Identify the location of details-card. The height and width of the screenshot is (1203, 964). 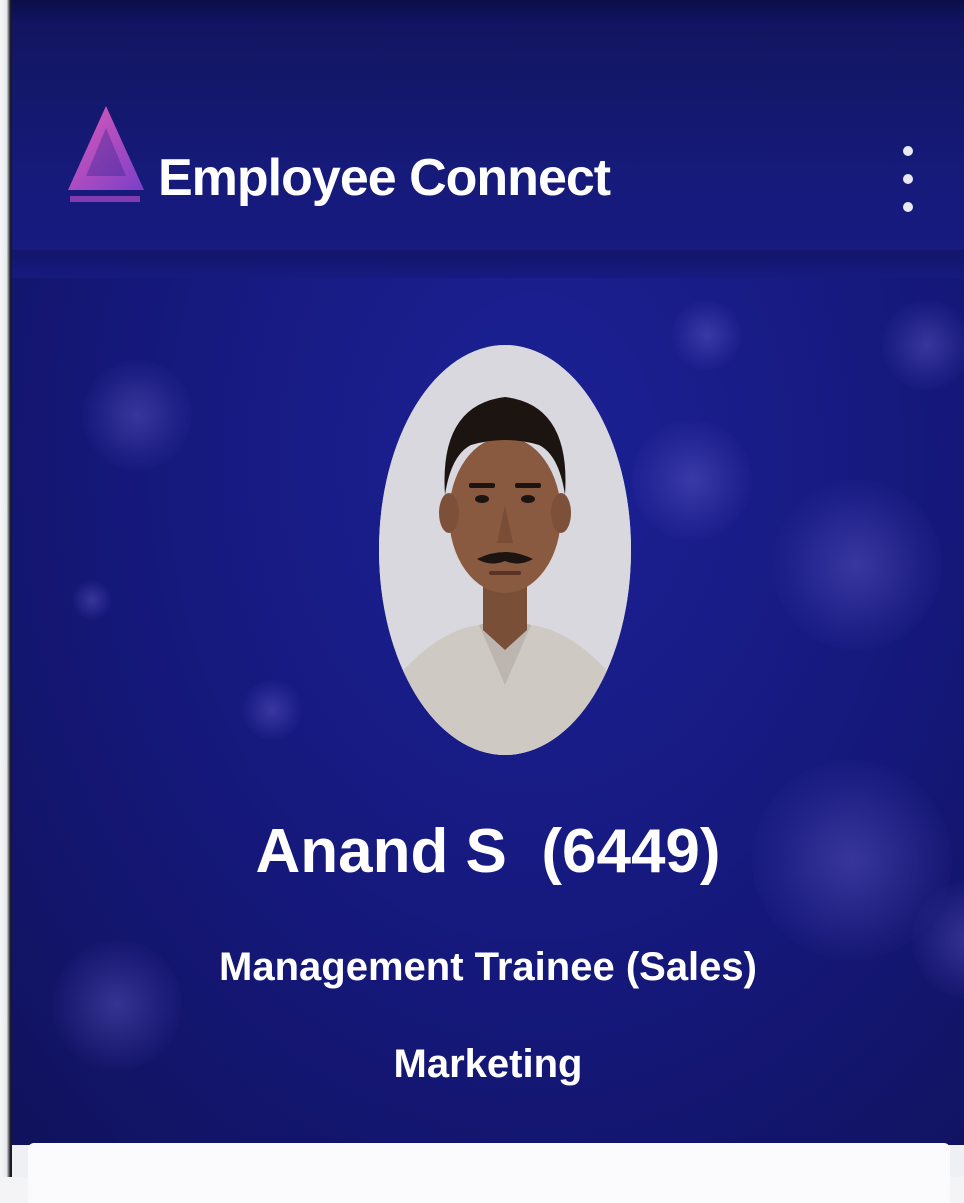
(489, 1173).